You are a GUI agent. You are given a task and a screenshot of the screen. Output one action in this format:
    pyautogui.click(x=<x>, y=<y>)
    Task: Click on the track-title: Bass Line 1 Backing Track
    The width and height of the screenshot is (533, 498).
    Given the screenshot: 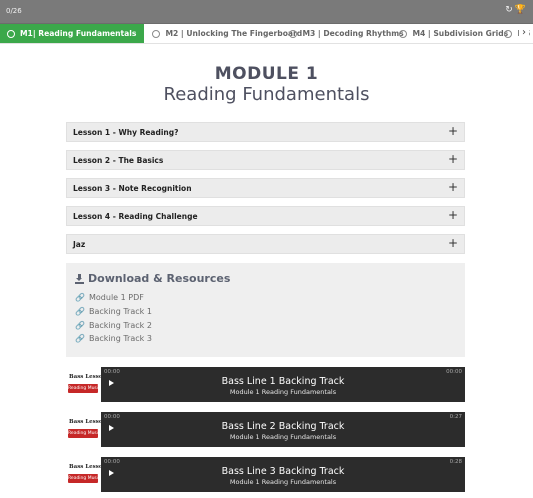 What is the action you would take?
    pyautogui.click(x=283, y=381)
    